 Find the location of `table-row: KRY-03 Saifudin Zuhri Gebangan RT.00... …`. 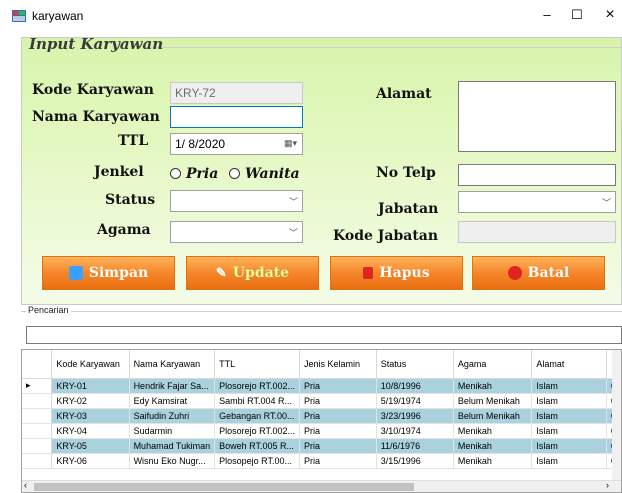

table-row: KRY-03 Saifudin Zuhri Gebangan RT.00... … is located at coordinates (321, 416).